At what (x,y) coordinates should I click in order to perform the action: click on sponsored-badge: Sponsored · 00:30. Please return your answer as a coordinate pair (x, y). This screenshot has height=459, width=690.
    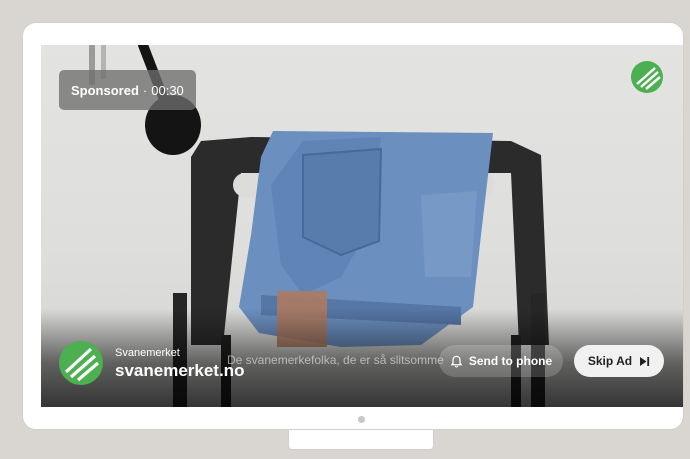
    Looking at the image, I should click on (127, 90).